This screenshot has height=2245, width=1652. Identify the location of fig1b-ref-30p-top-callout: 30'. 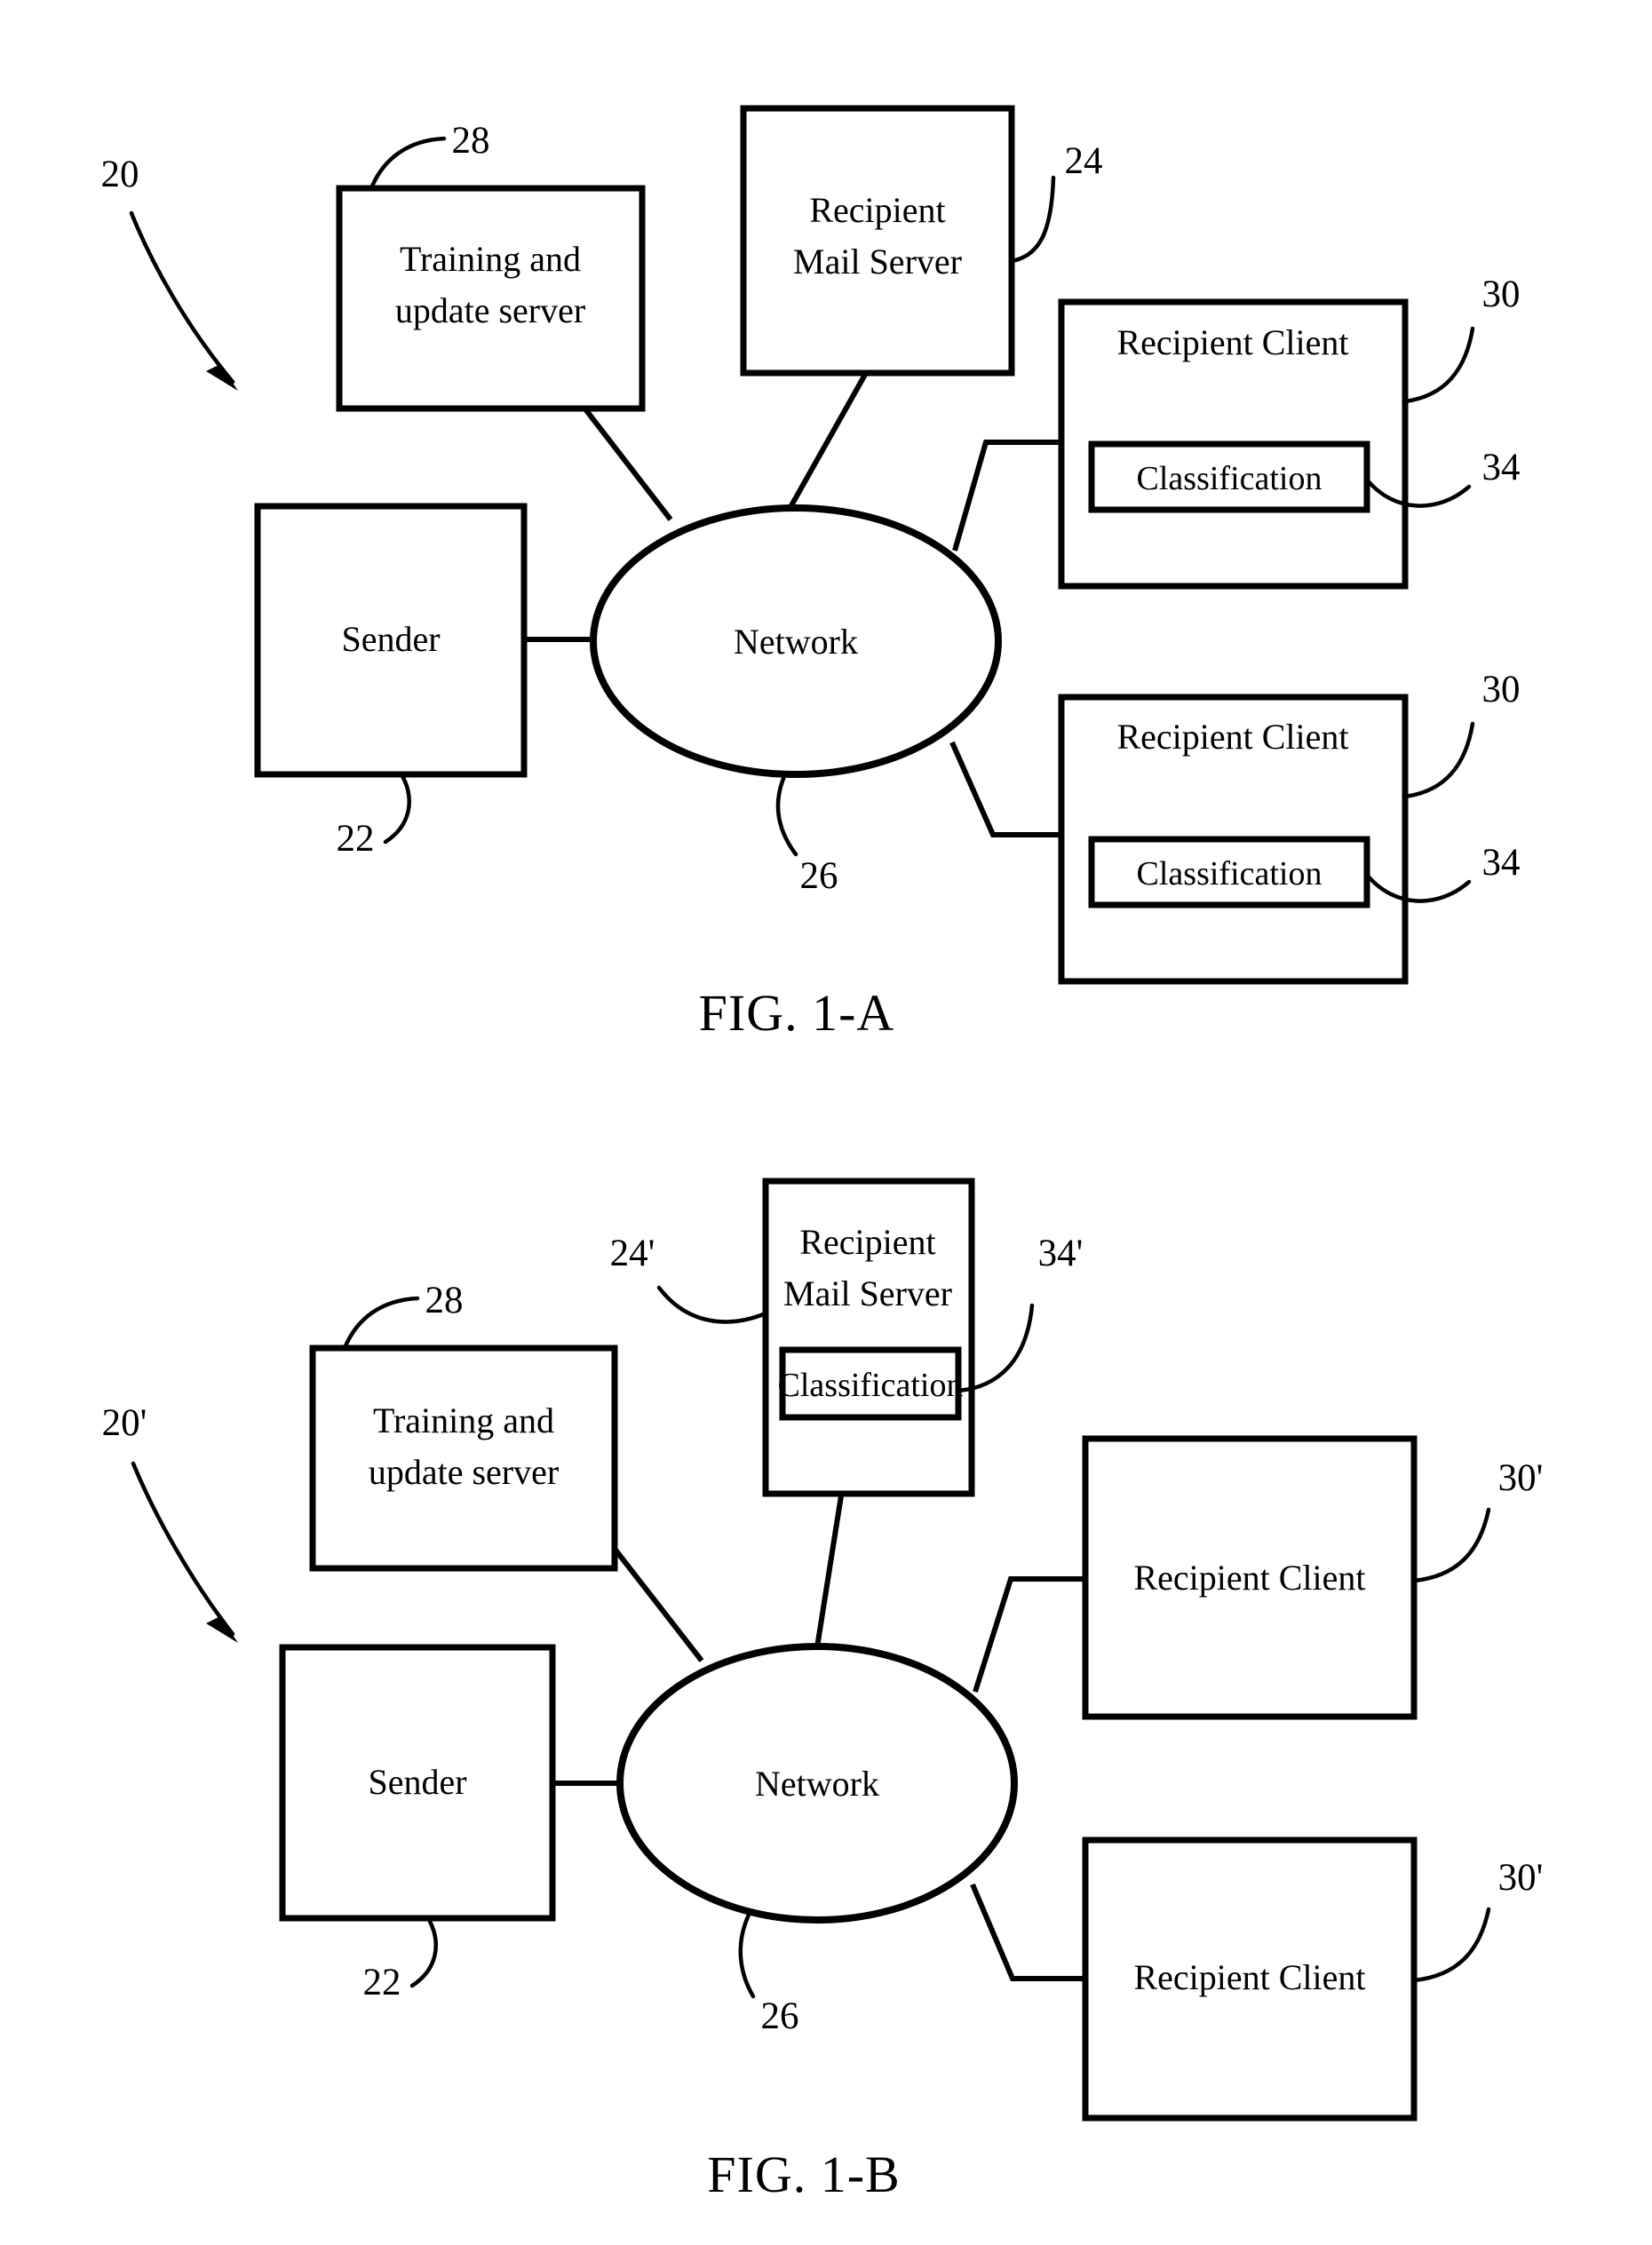
(1477, 1520).